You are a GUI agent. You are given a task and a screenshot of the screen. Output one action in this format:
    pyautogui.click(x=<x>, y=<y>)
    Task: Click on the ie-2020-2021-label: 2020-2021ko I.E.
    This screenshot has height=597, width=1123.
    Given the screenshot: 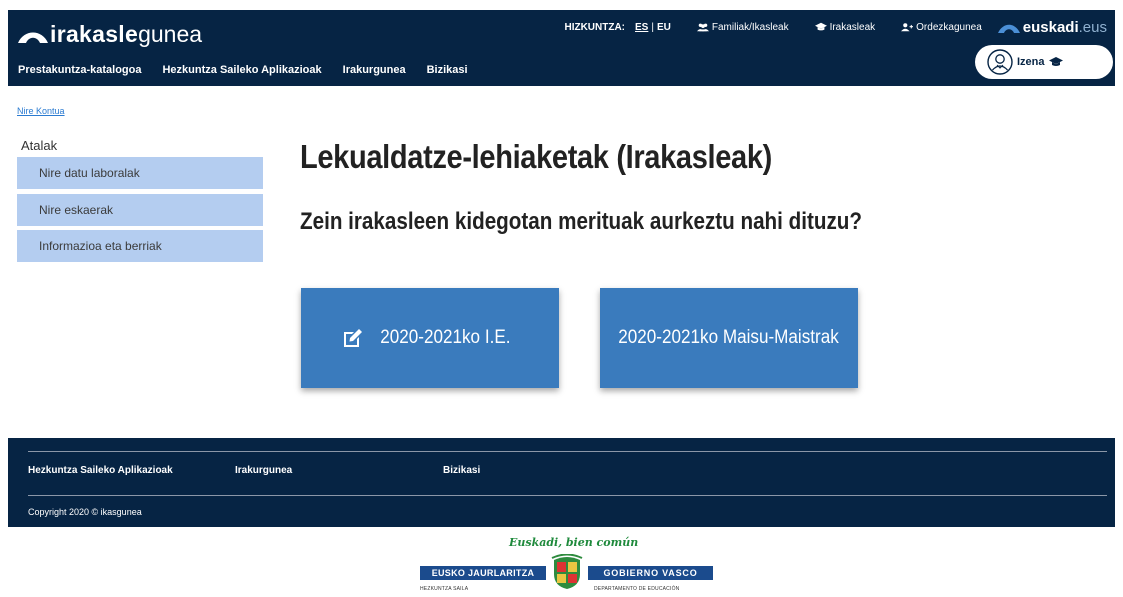 What is the action you would take?
    pyautogui.click(x=445, y=337)
    